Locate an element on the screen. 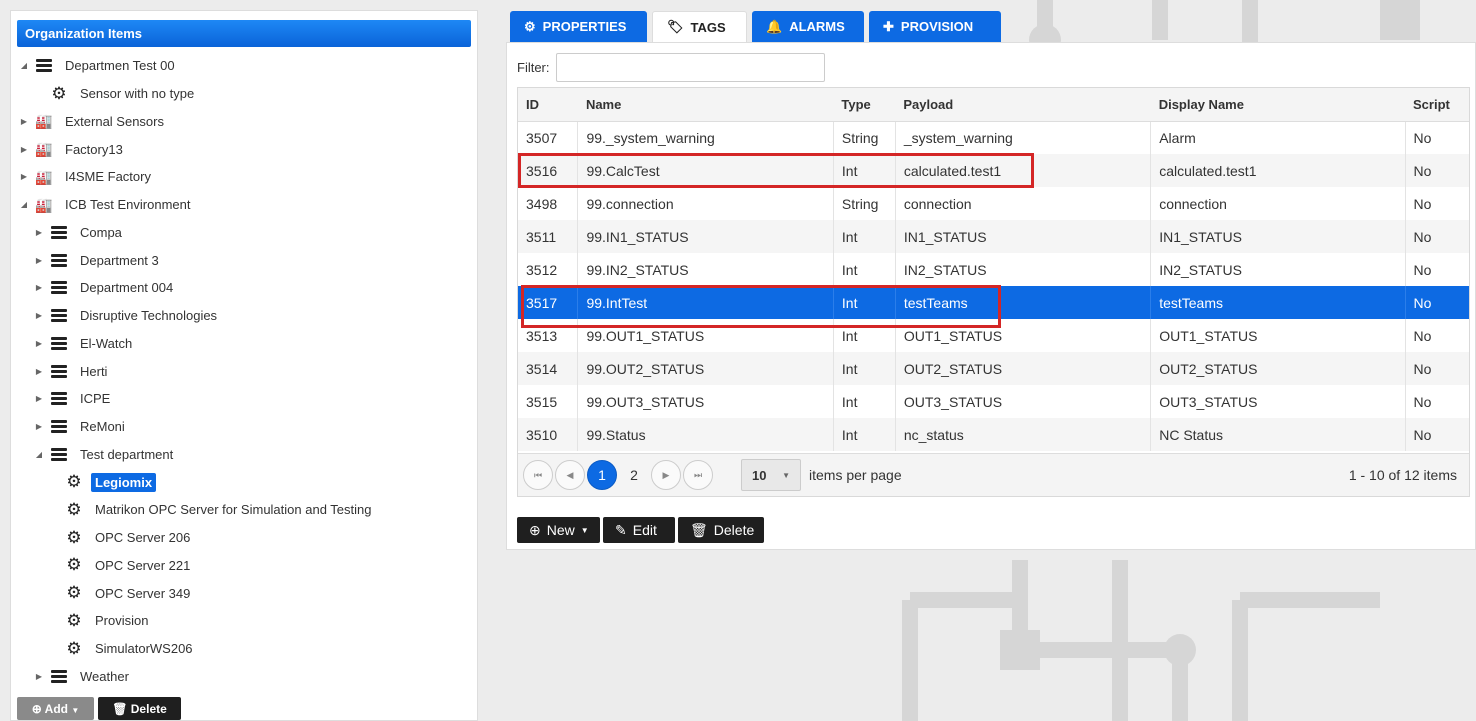 Image resolution: width=1476 pixels, height=721 pixels. prev-page-button: ◀ is located at coordinates (570, 475).